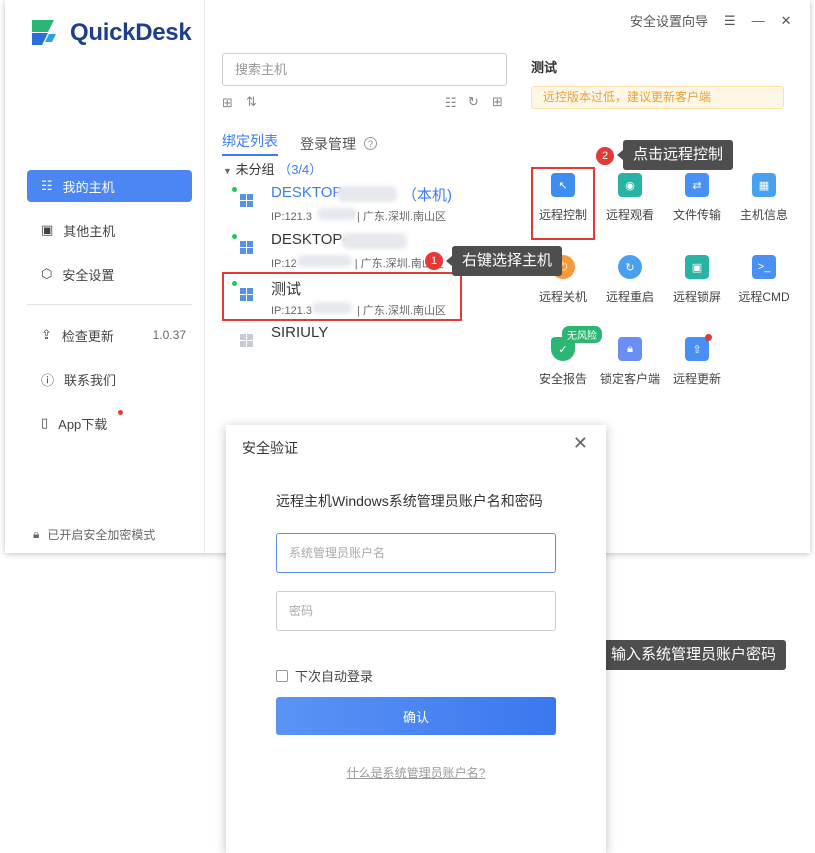 This screenshot has height=853, width=815. I want to click on dialog-title: 安全验证, so click(270, 448).